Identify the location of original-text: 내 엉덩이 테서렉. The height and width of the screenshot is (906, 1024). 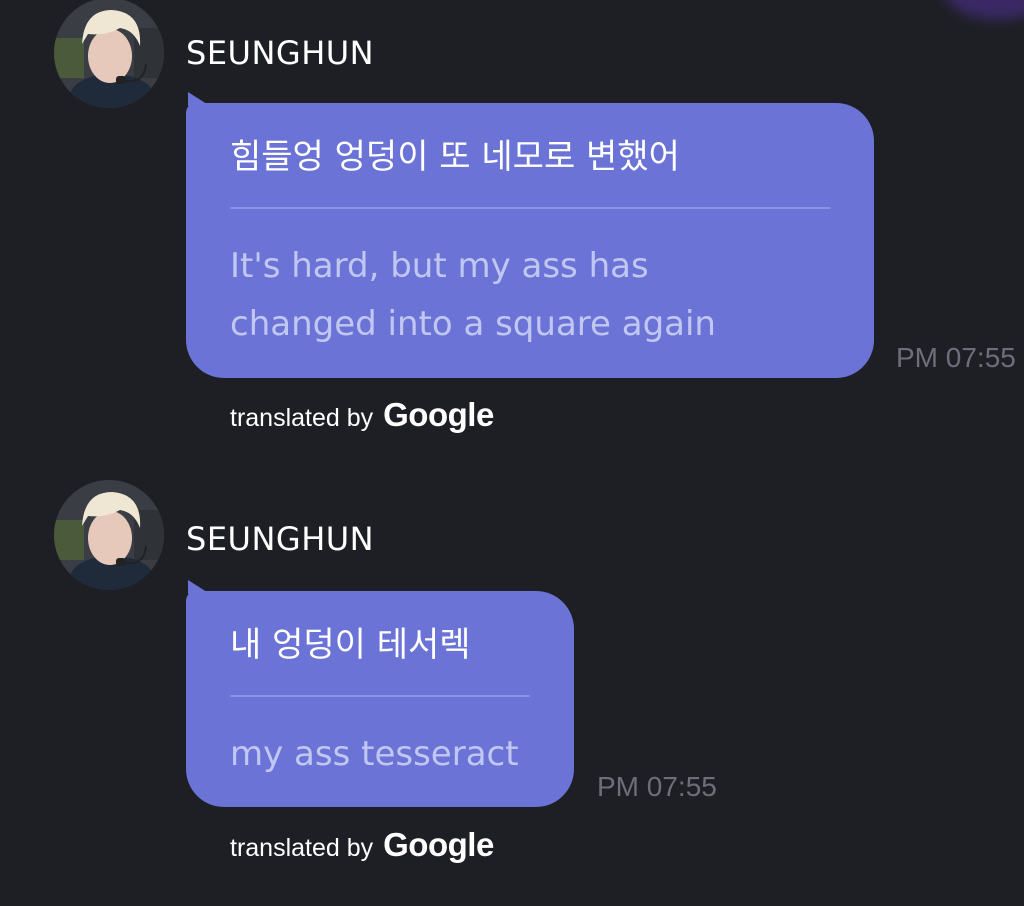
(350, 645).